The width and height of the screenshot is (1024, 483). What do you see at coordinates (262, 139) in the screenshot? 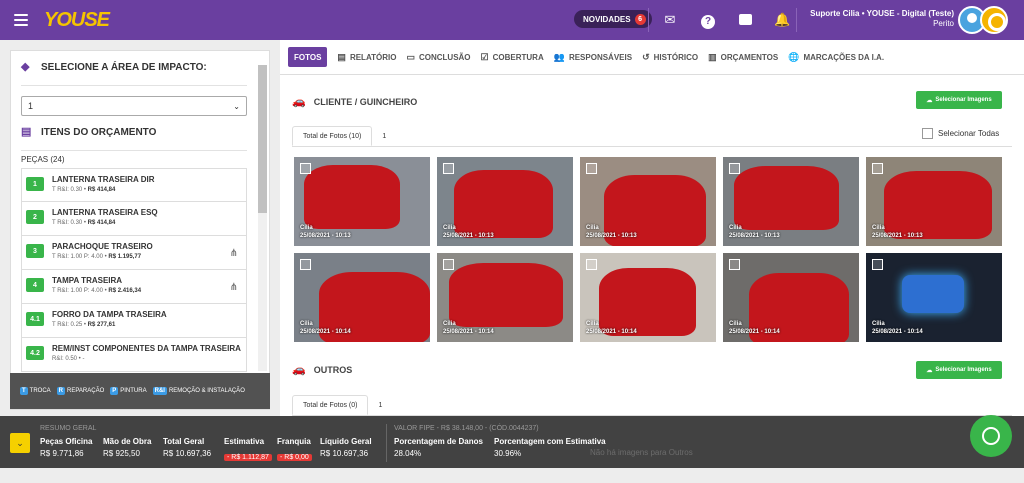
I see `scrollbar-thumb` at bounding box center [262, 139].